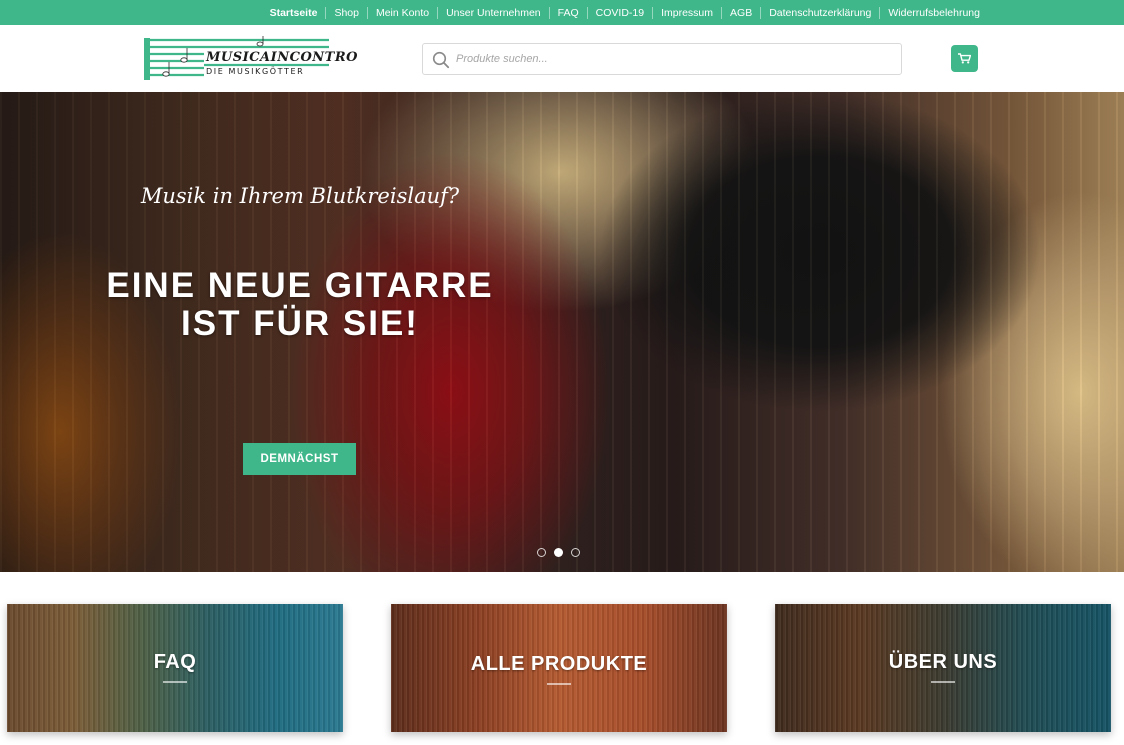 The width and height of the screenshot is (1124, 745). I want to click on tile-faq: FAQ, so click(175, 668).